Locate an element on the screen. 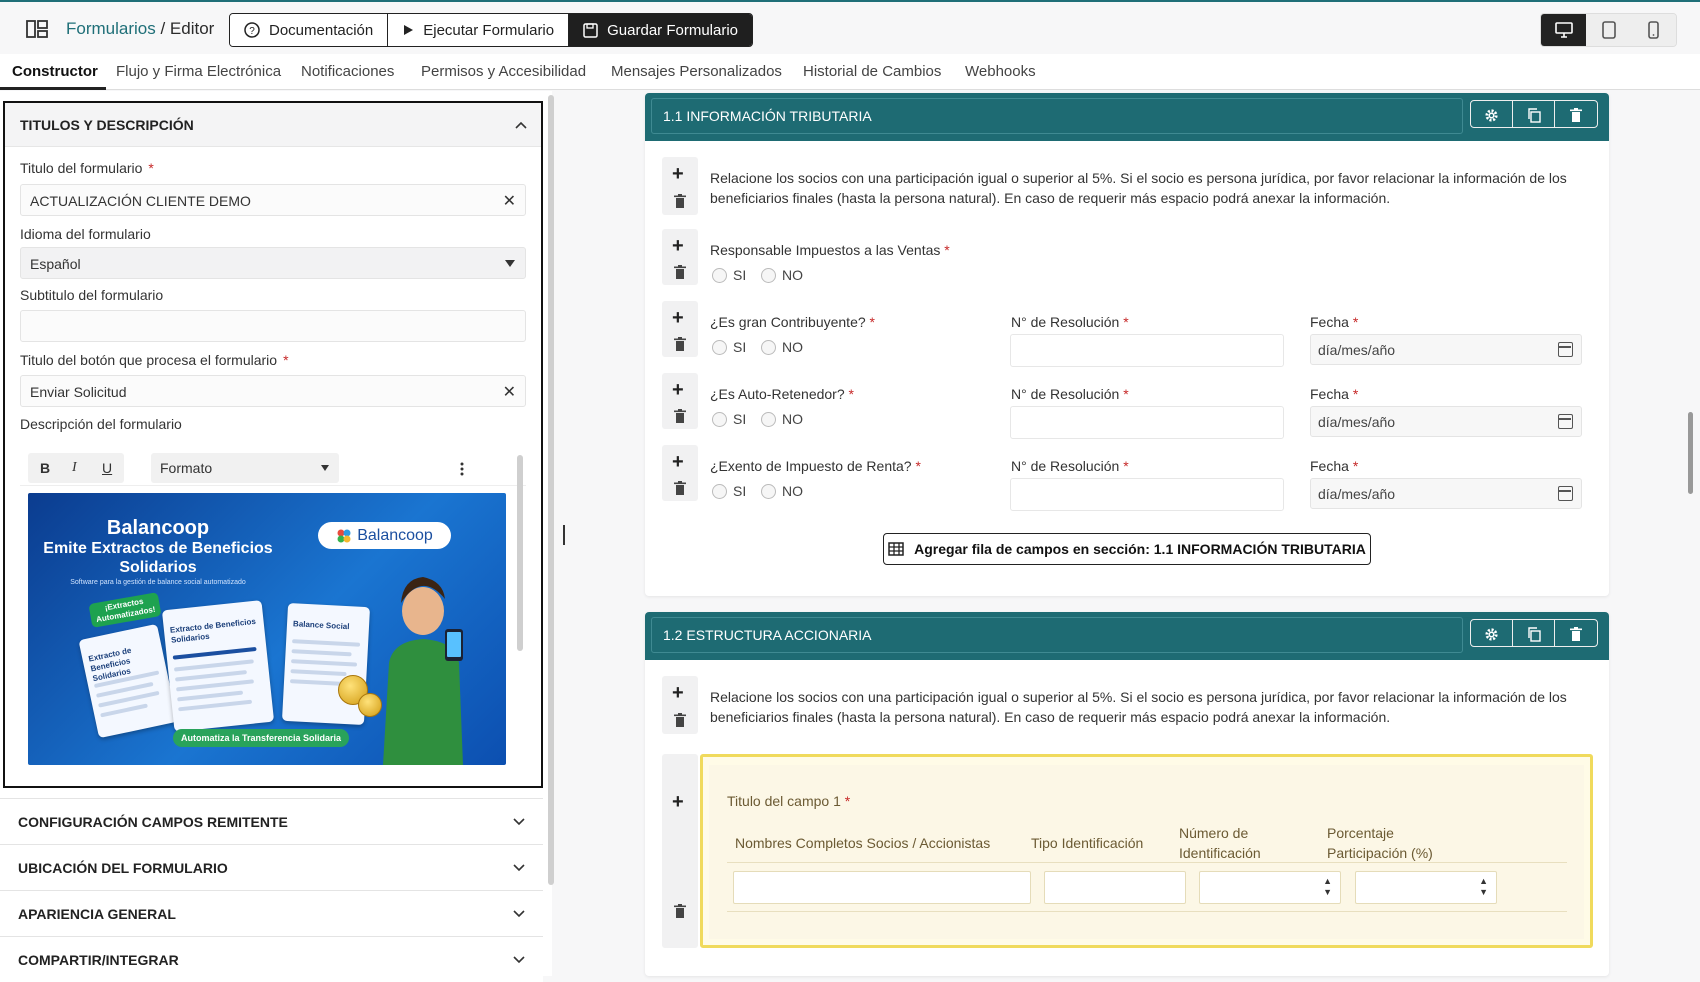 The image size is (1700, 982). section-title-input: 1.1 INFORMACIÓN TRIBUTARIA is located at coordinates (1057, 116).